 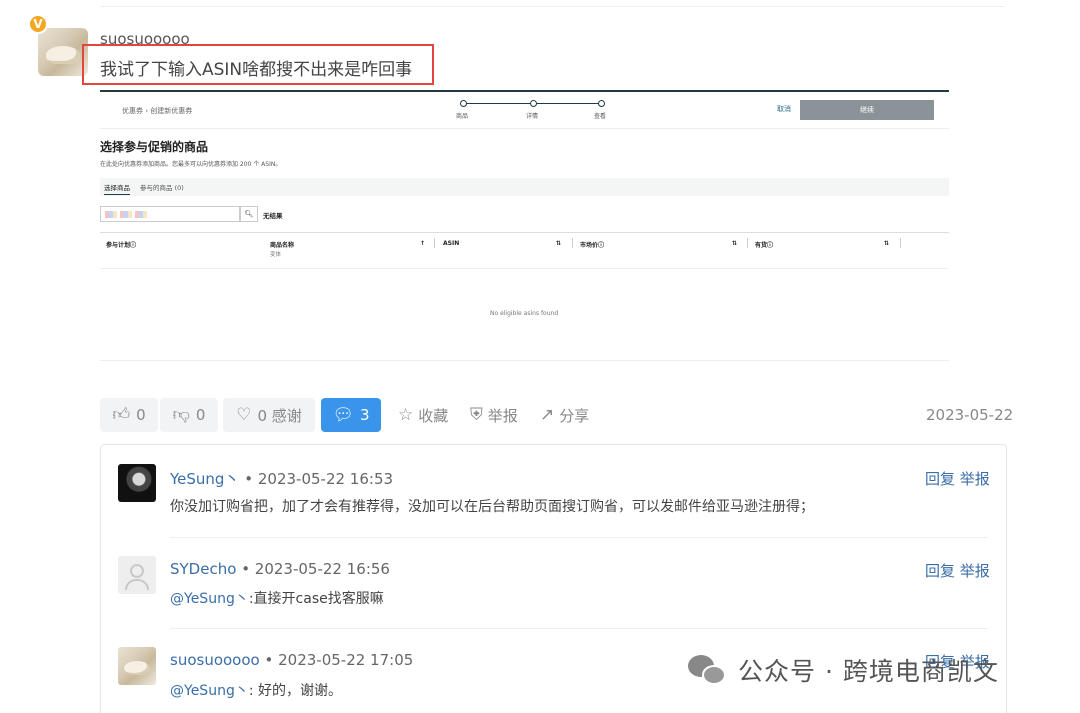 What do you see at coordinates (137, 575) in the screenshot?
I see `default-avatar-icon` at bounding box center [137, 575].